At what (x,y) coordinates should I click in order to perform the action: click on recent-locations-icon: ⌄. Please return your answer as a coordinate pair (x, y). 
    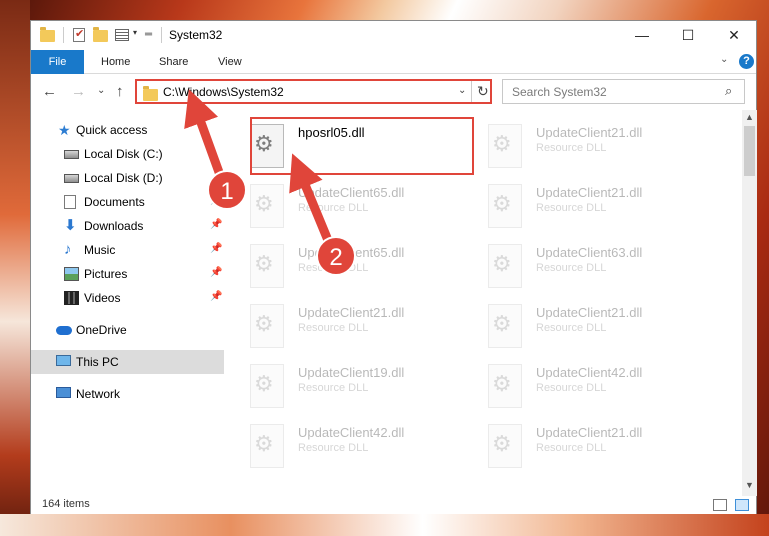
    Looking at the image, I should click on (101, 90).